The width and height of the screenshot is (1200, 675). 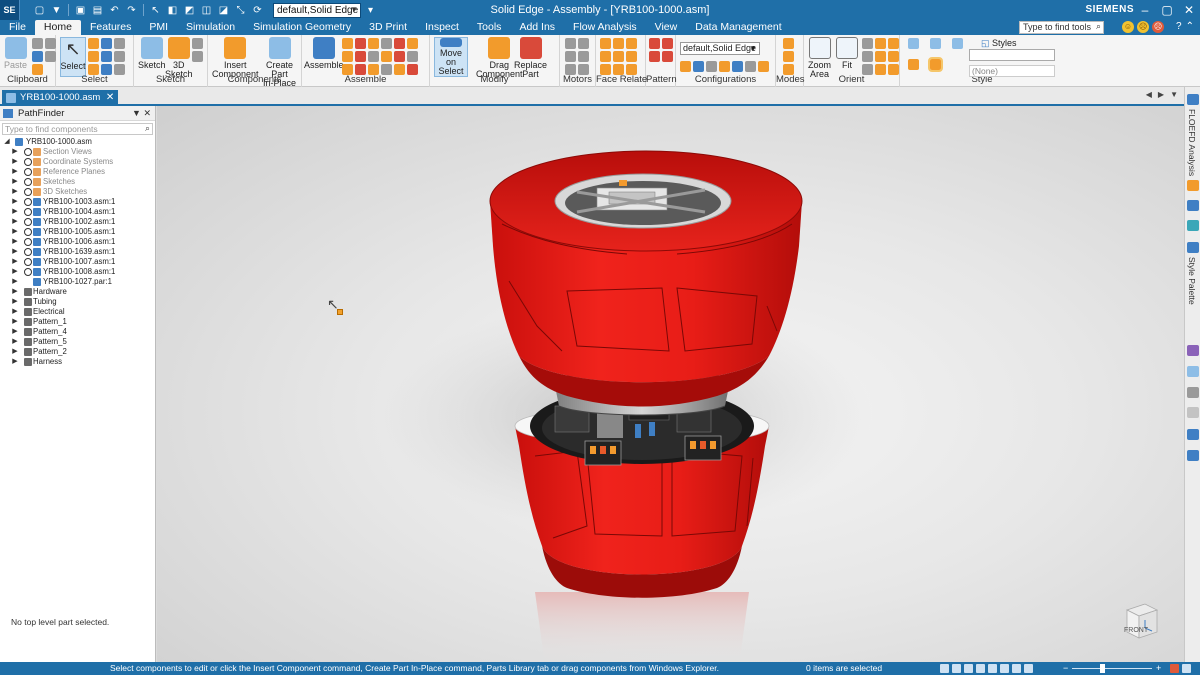 I want to click on pattern-icon, so click(x=654, y=43).